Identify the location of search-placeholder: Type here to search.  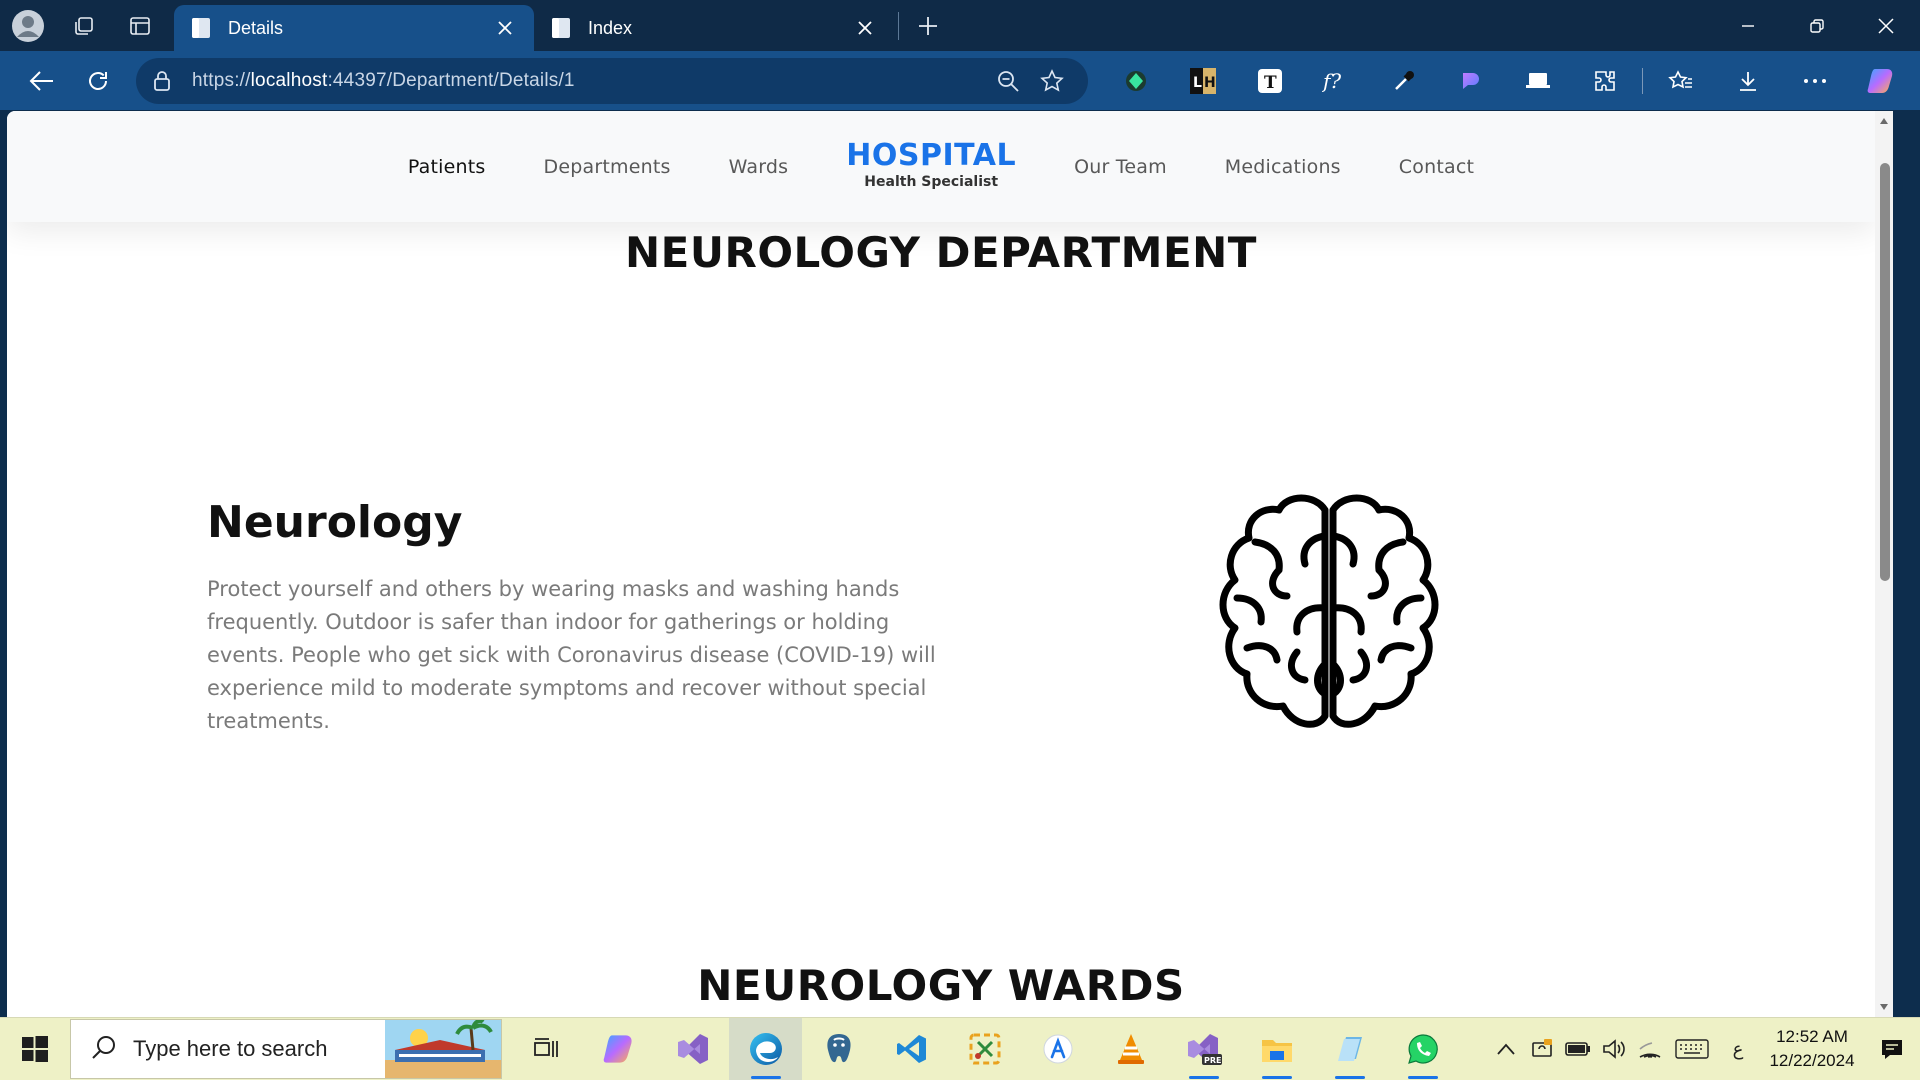
(230, 1048).